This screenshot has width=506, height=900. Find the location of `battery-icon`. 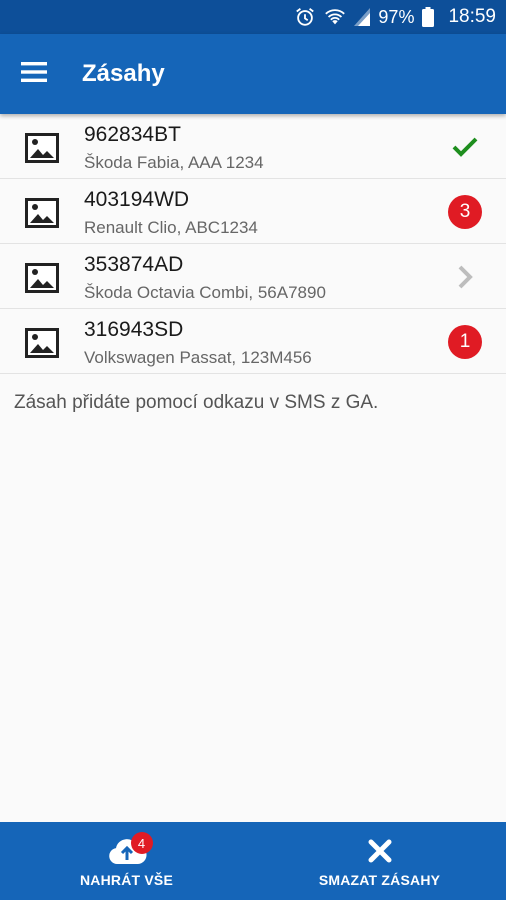

battery-icon is located at coordinates (428, 17).